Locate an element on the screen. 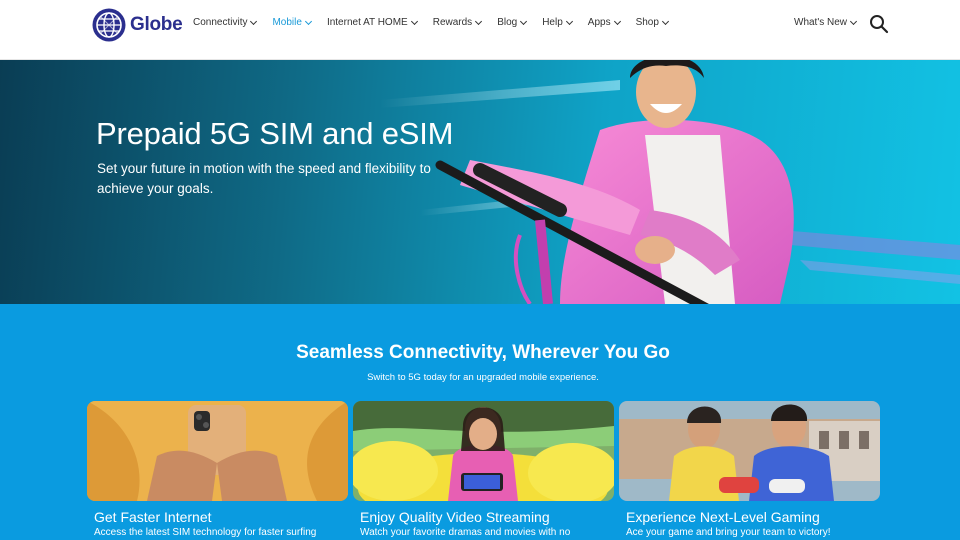 The height and width of the screenshot is (540, 960). menu-item-label: Mobile is located at coordinates (287, 22).